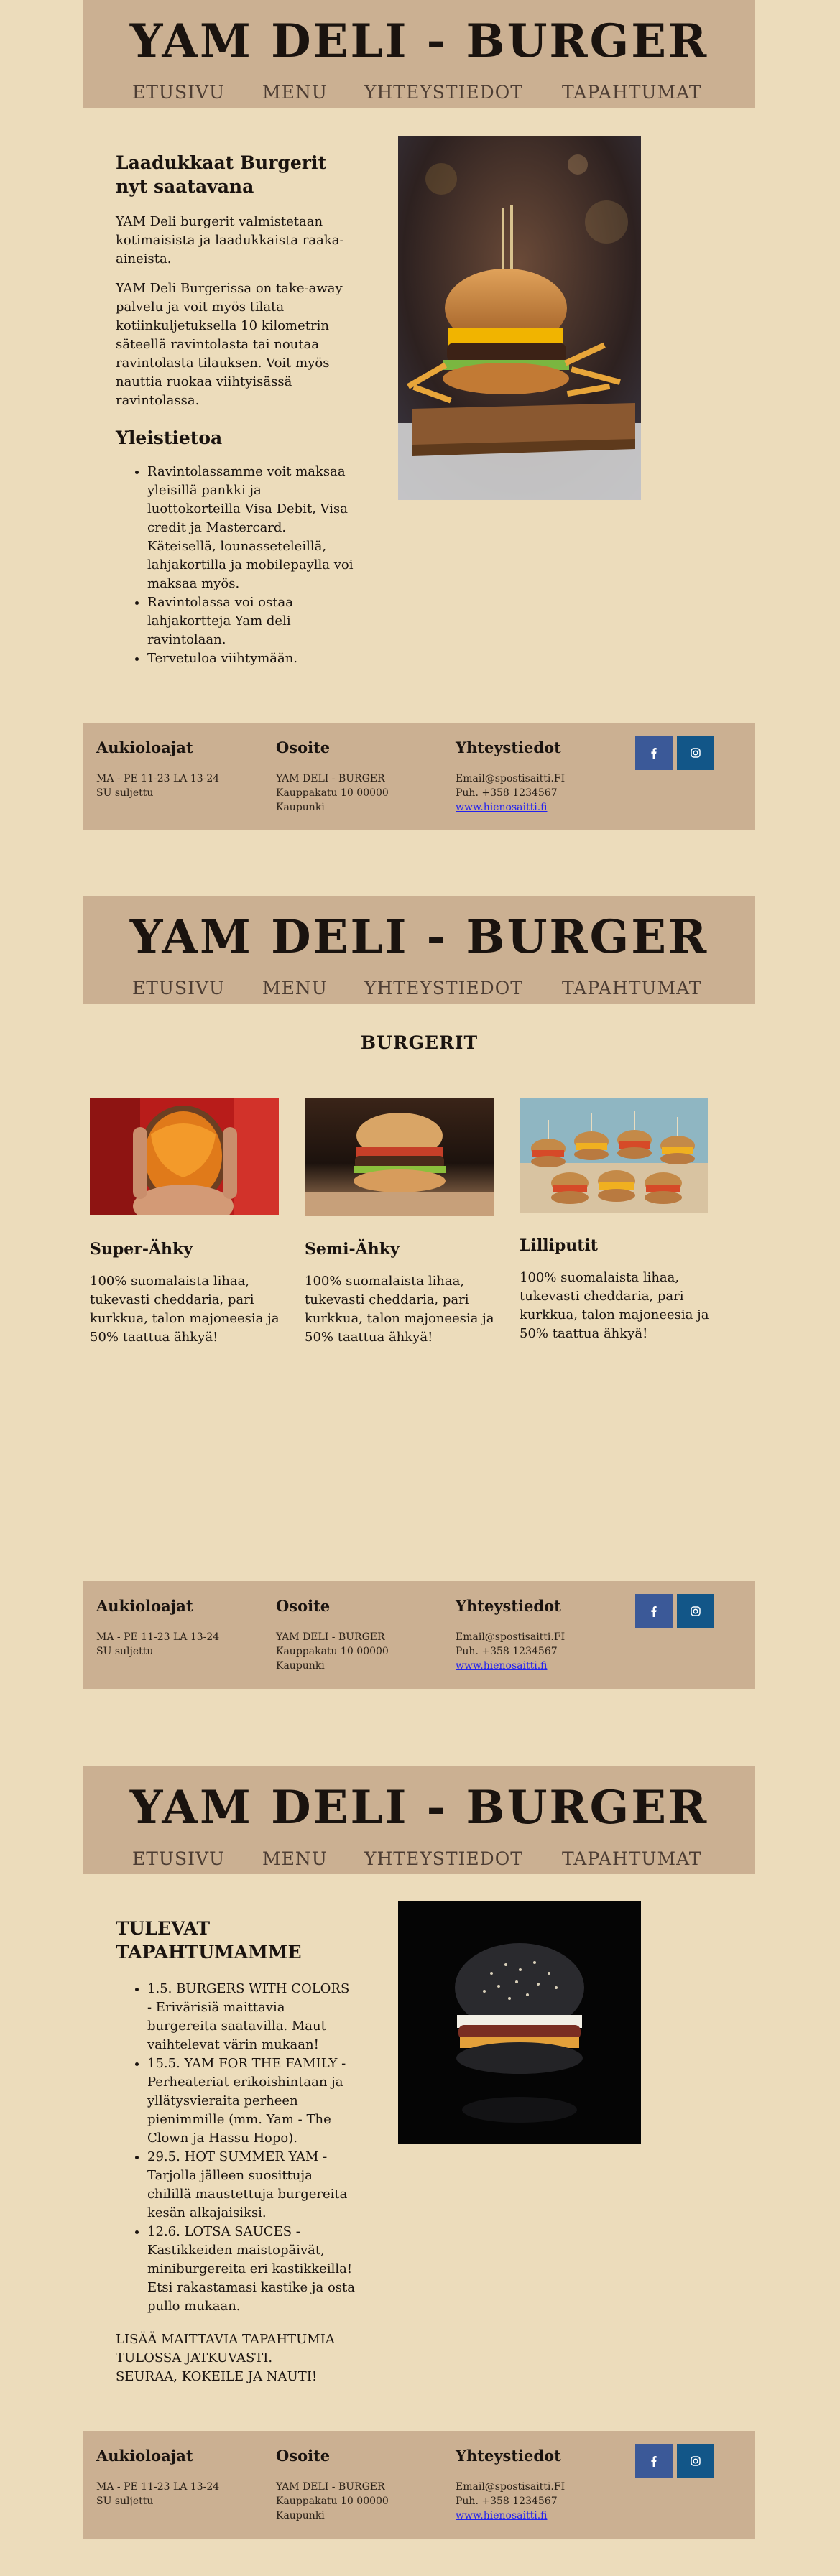 This screenshot has height=2576, width=840. What do you see at coordinates (332, 1651) in the screenshot?
I see `address-street: Kauppakatu 10 00000` at bounding box center [332, 1651].